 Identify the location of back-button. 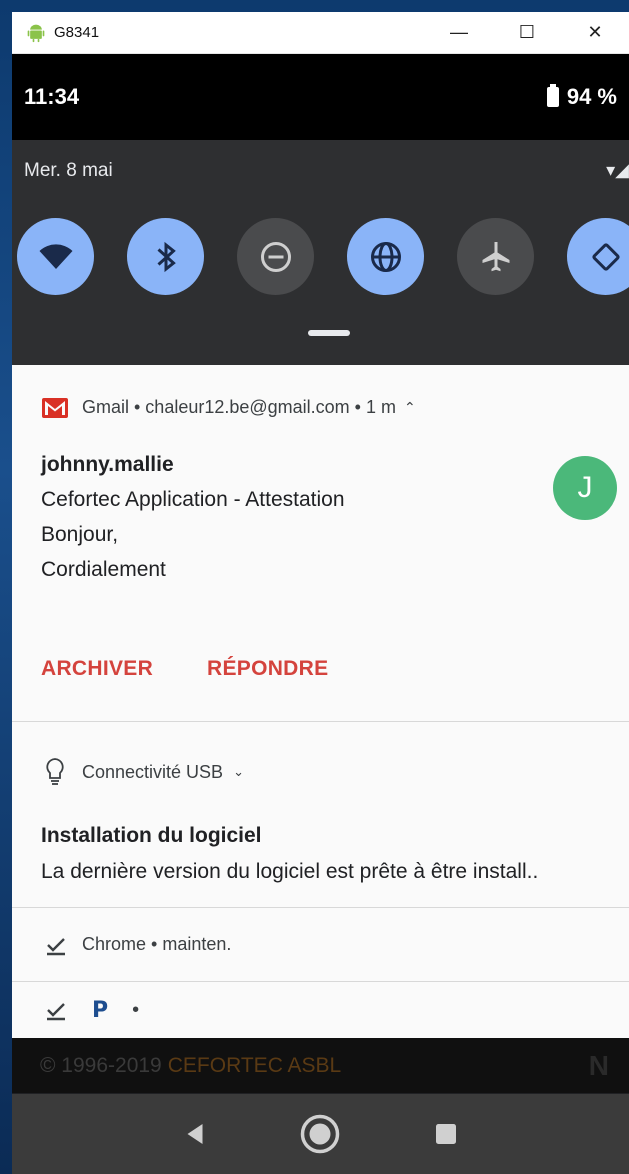
(195, 1134).